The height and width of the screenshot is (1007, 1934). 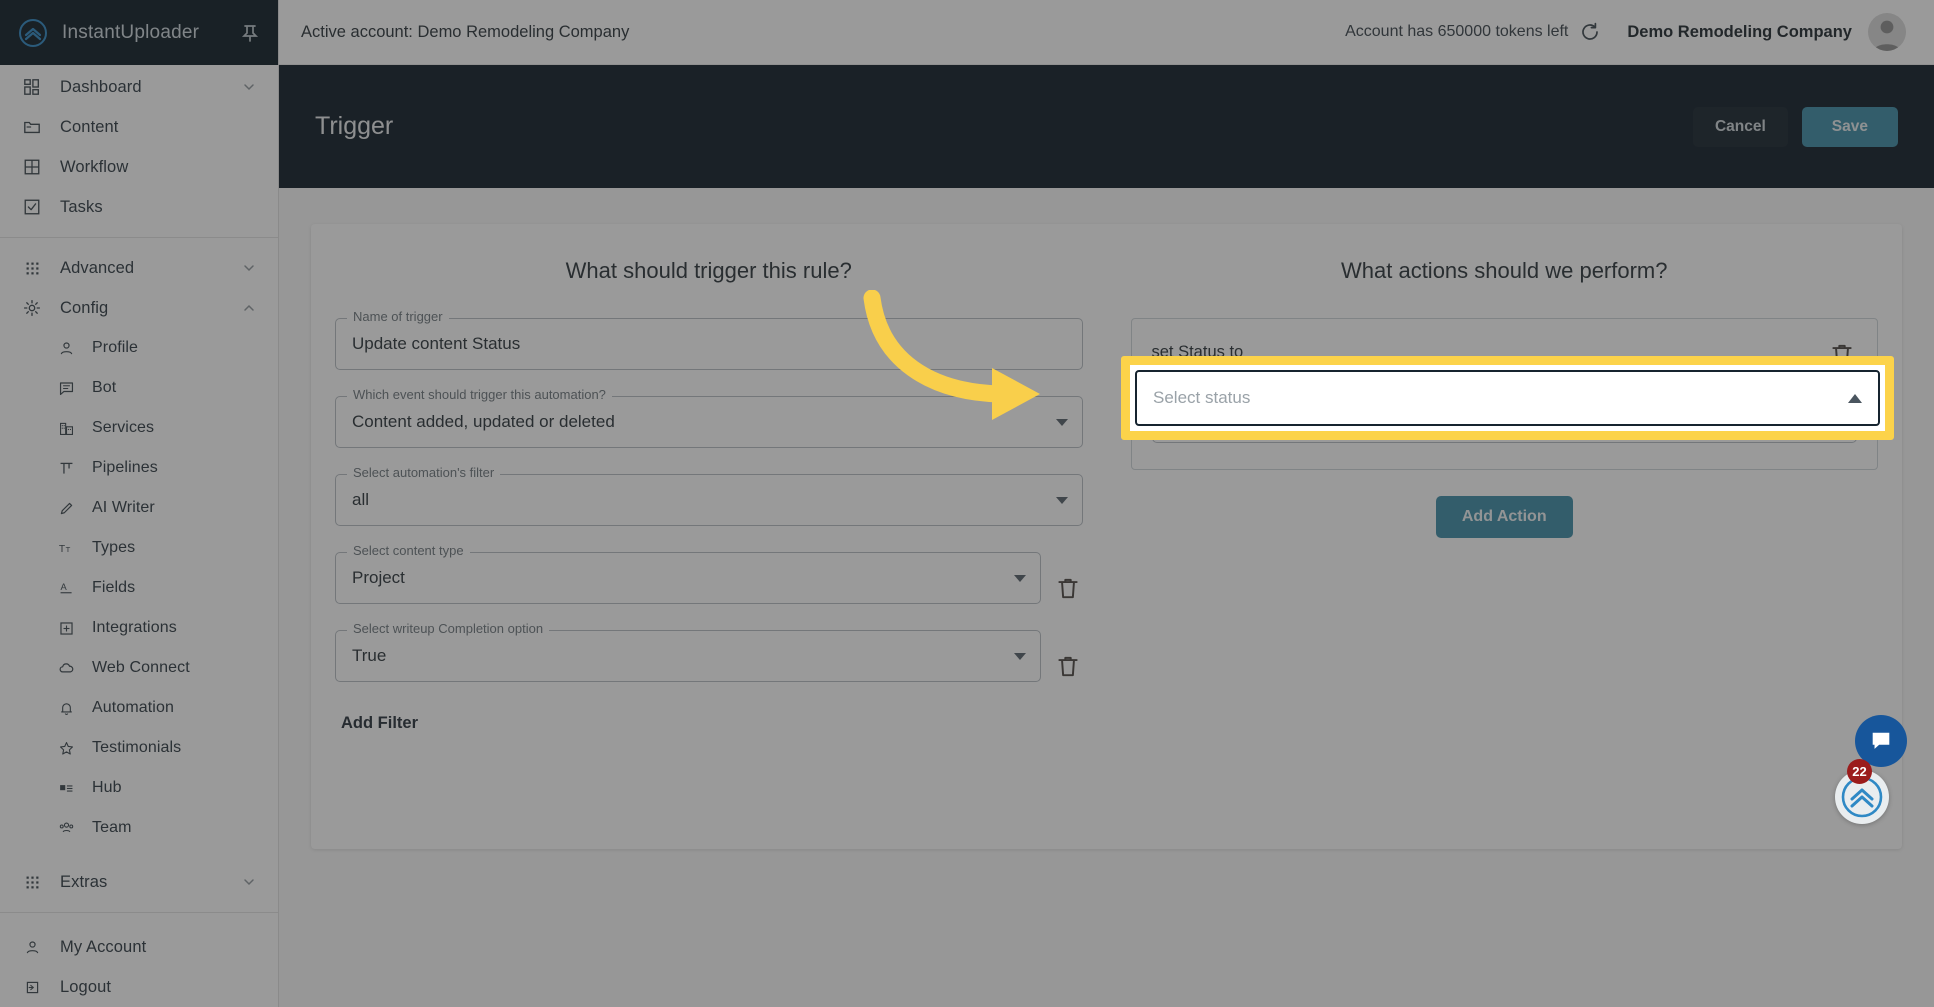 What do you see at coordinates (1504, 270) in the screenshot?
I see `actions-heading: What actions should we perform?` at bounding box center [1504, 270].